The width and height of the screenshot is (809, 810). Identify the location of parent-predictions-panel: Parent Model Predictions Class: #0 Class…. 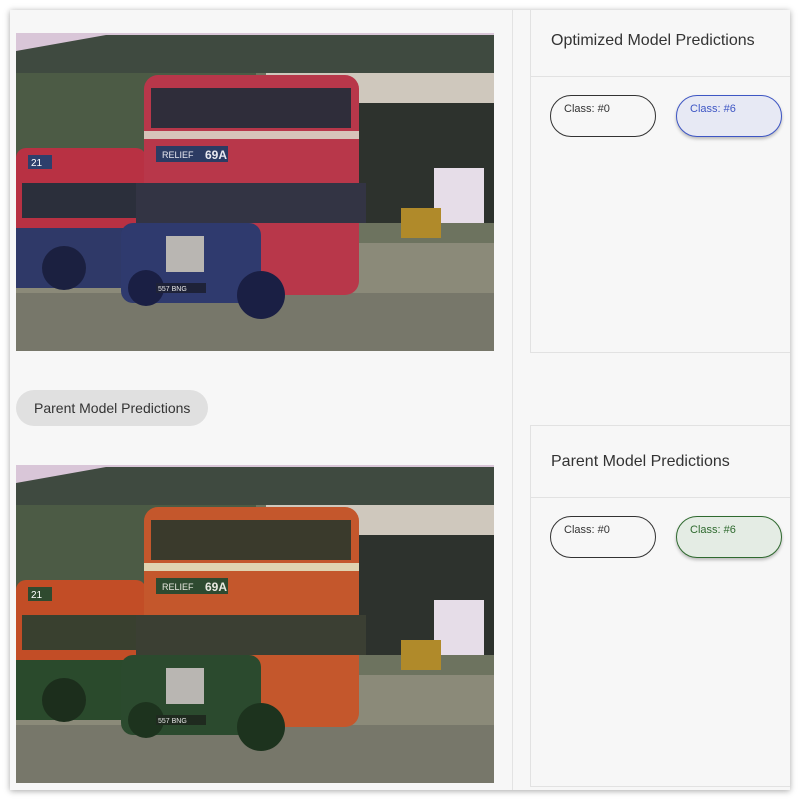
(660, 606).